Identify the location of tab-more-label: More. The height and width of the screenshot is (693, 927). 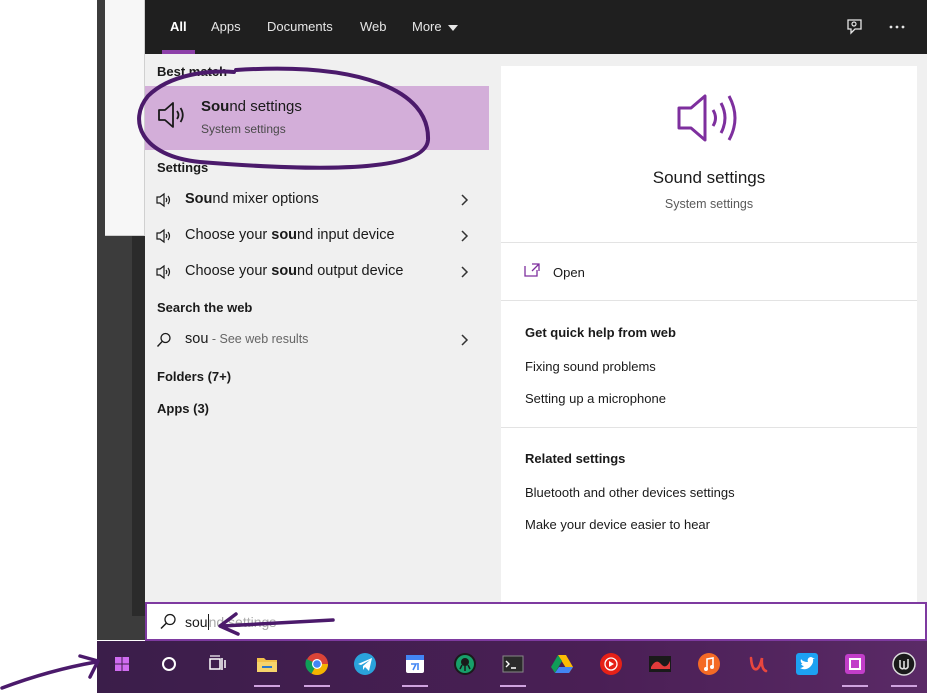
(427, 26).